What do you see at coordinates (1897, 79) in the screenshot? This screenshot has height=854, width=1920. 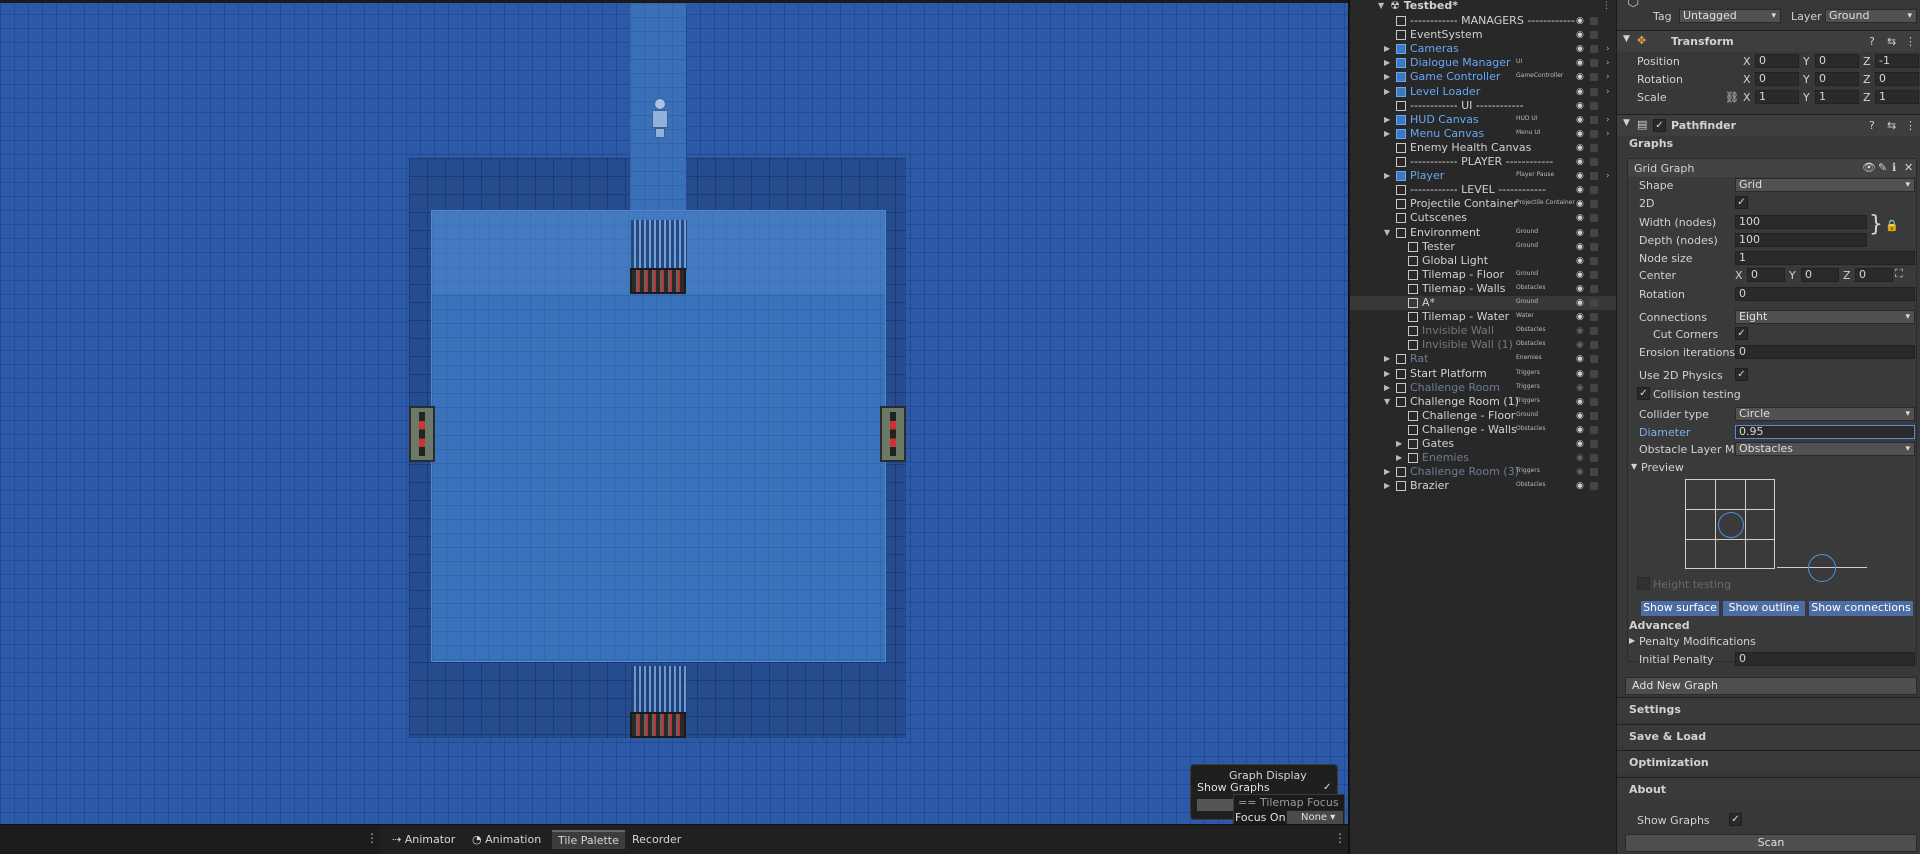 I see `rotation-z-field: 0` at bounding box center [1897, 79].